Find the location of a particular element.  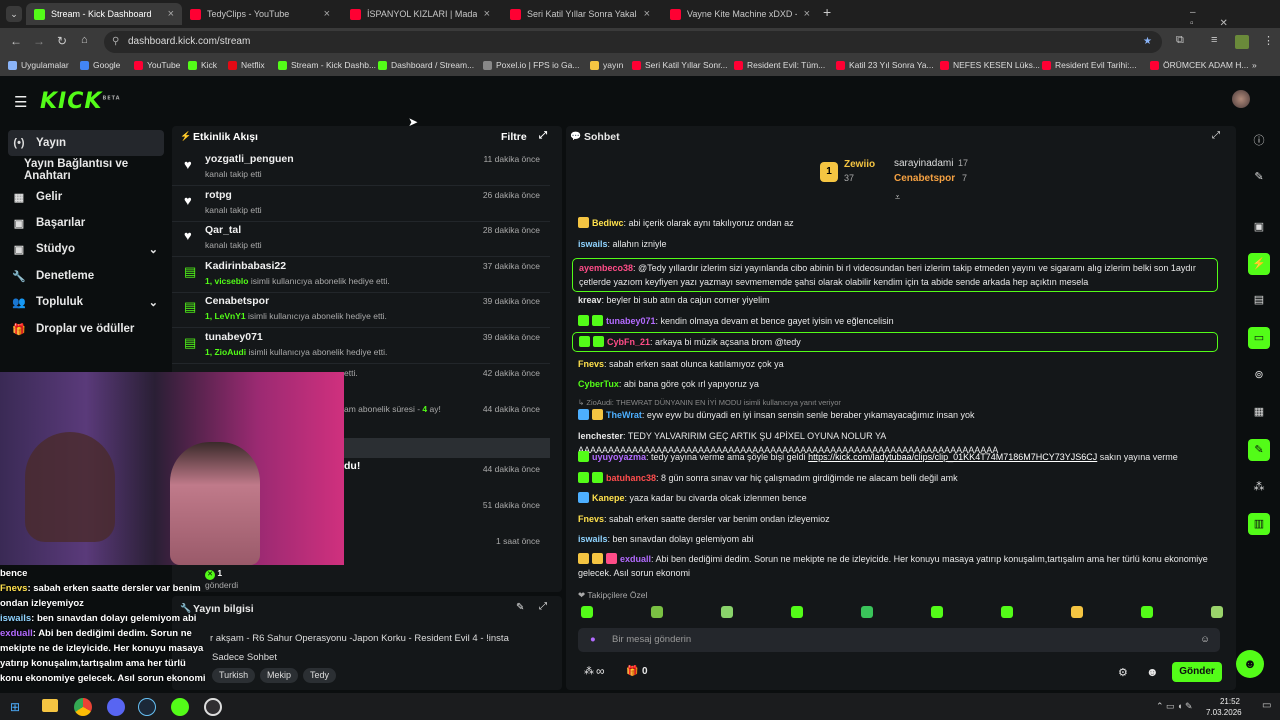

bookmark-item: YouTube is located at coordinates (157, 65).